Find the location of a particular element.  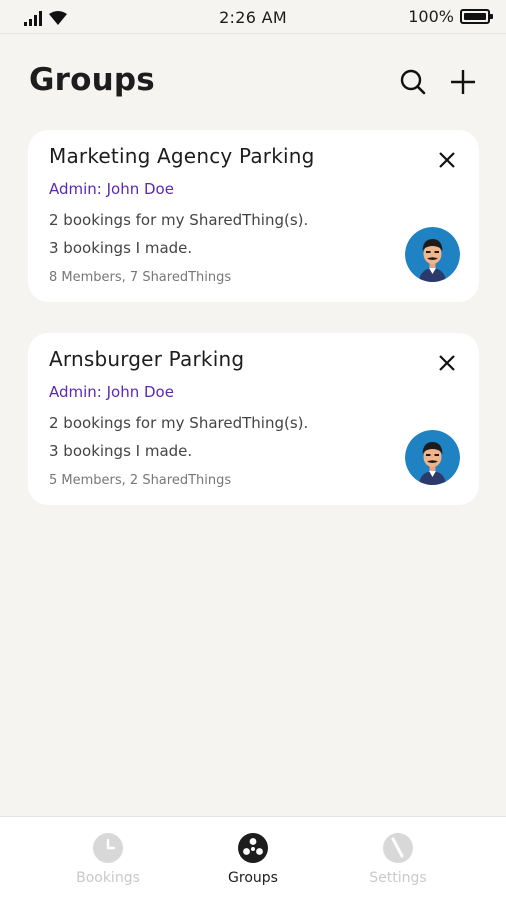

battery-level is located at coordinates (475, 16).